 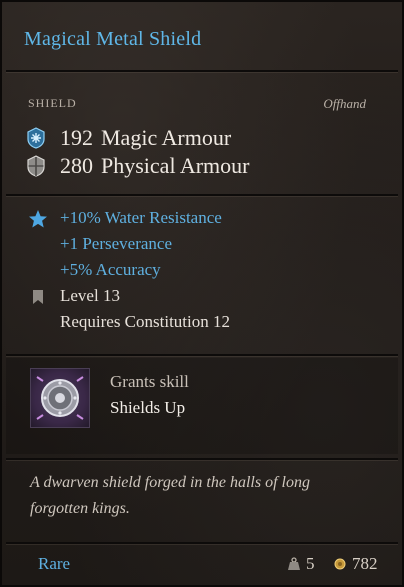 What do you see at coordinates (76, 137) in the screenshot?
I see `magic-armour-value: 192` at bounding box center [76, 137].